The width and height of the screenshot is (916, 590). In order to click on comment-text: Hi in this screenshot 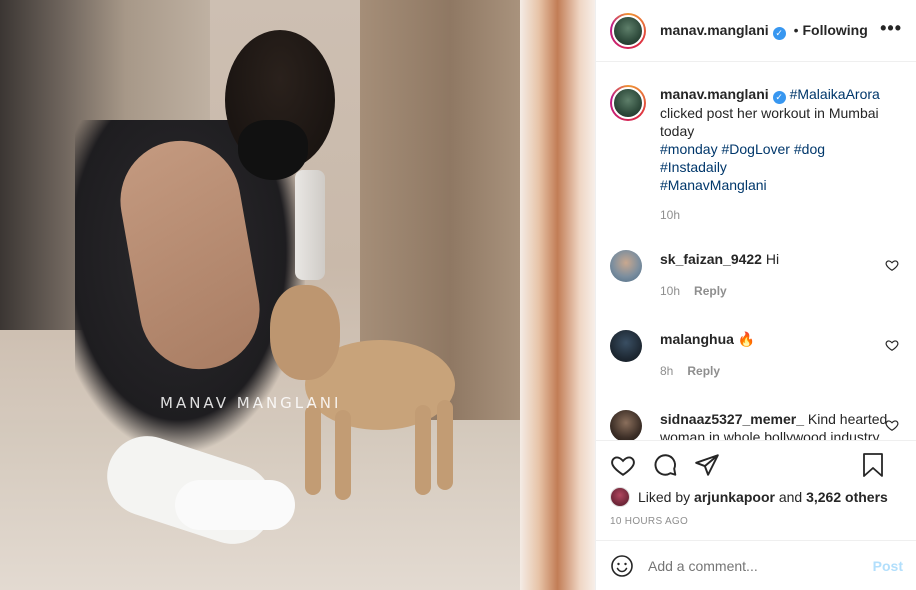, I will do `click(772, 259)`.